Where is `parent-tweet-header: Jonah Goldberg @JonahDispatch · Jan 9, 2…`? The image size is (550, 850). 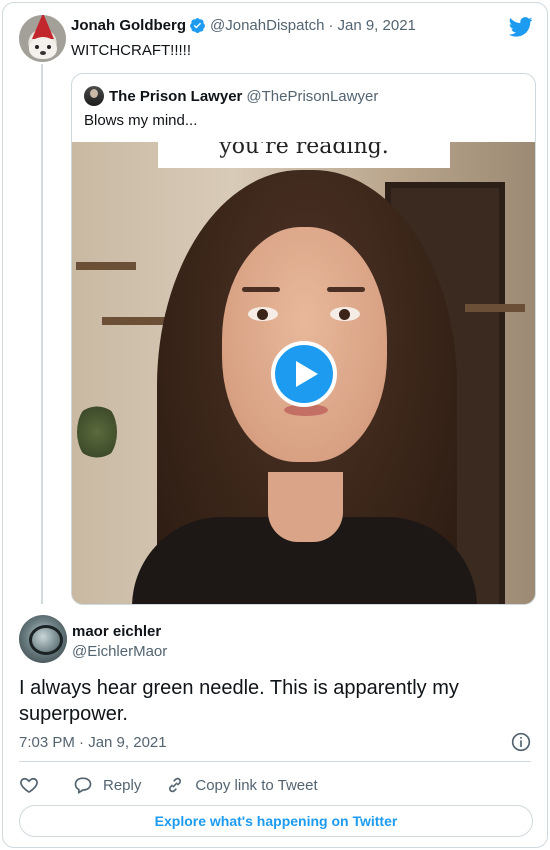 parent-tweet-header: Jonah Goldberg @JonahDispatch · Jan 9, 2… is located at coordinates (243, 25).